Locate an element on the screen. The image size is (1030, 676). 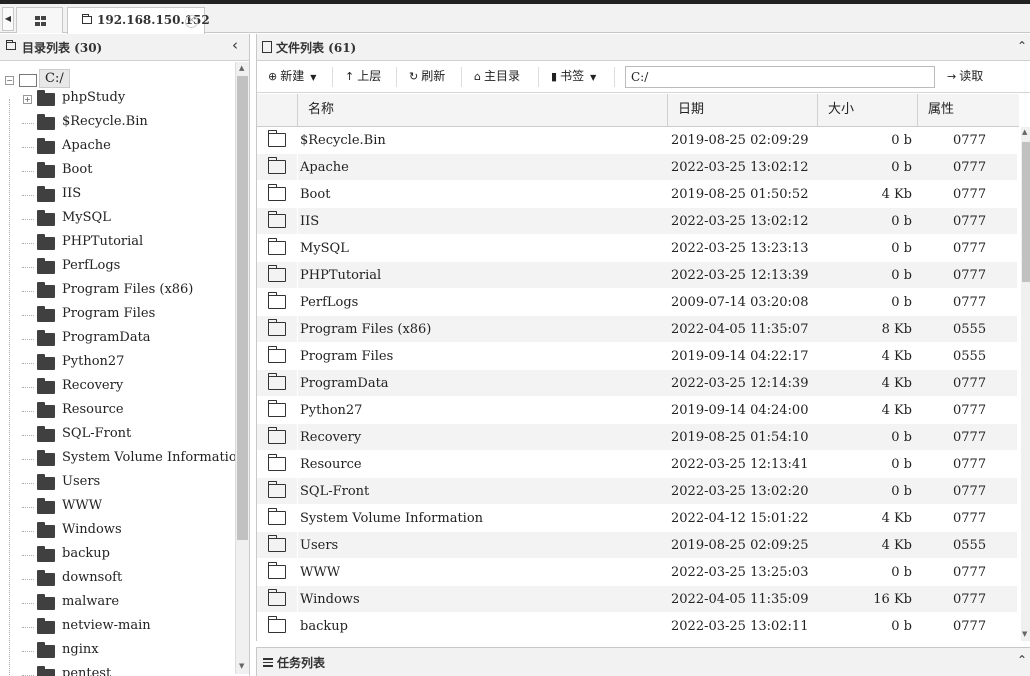
column-size: 大小 is located at coordinates (867, 110).